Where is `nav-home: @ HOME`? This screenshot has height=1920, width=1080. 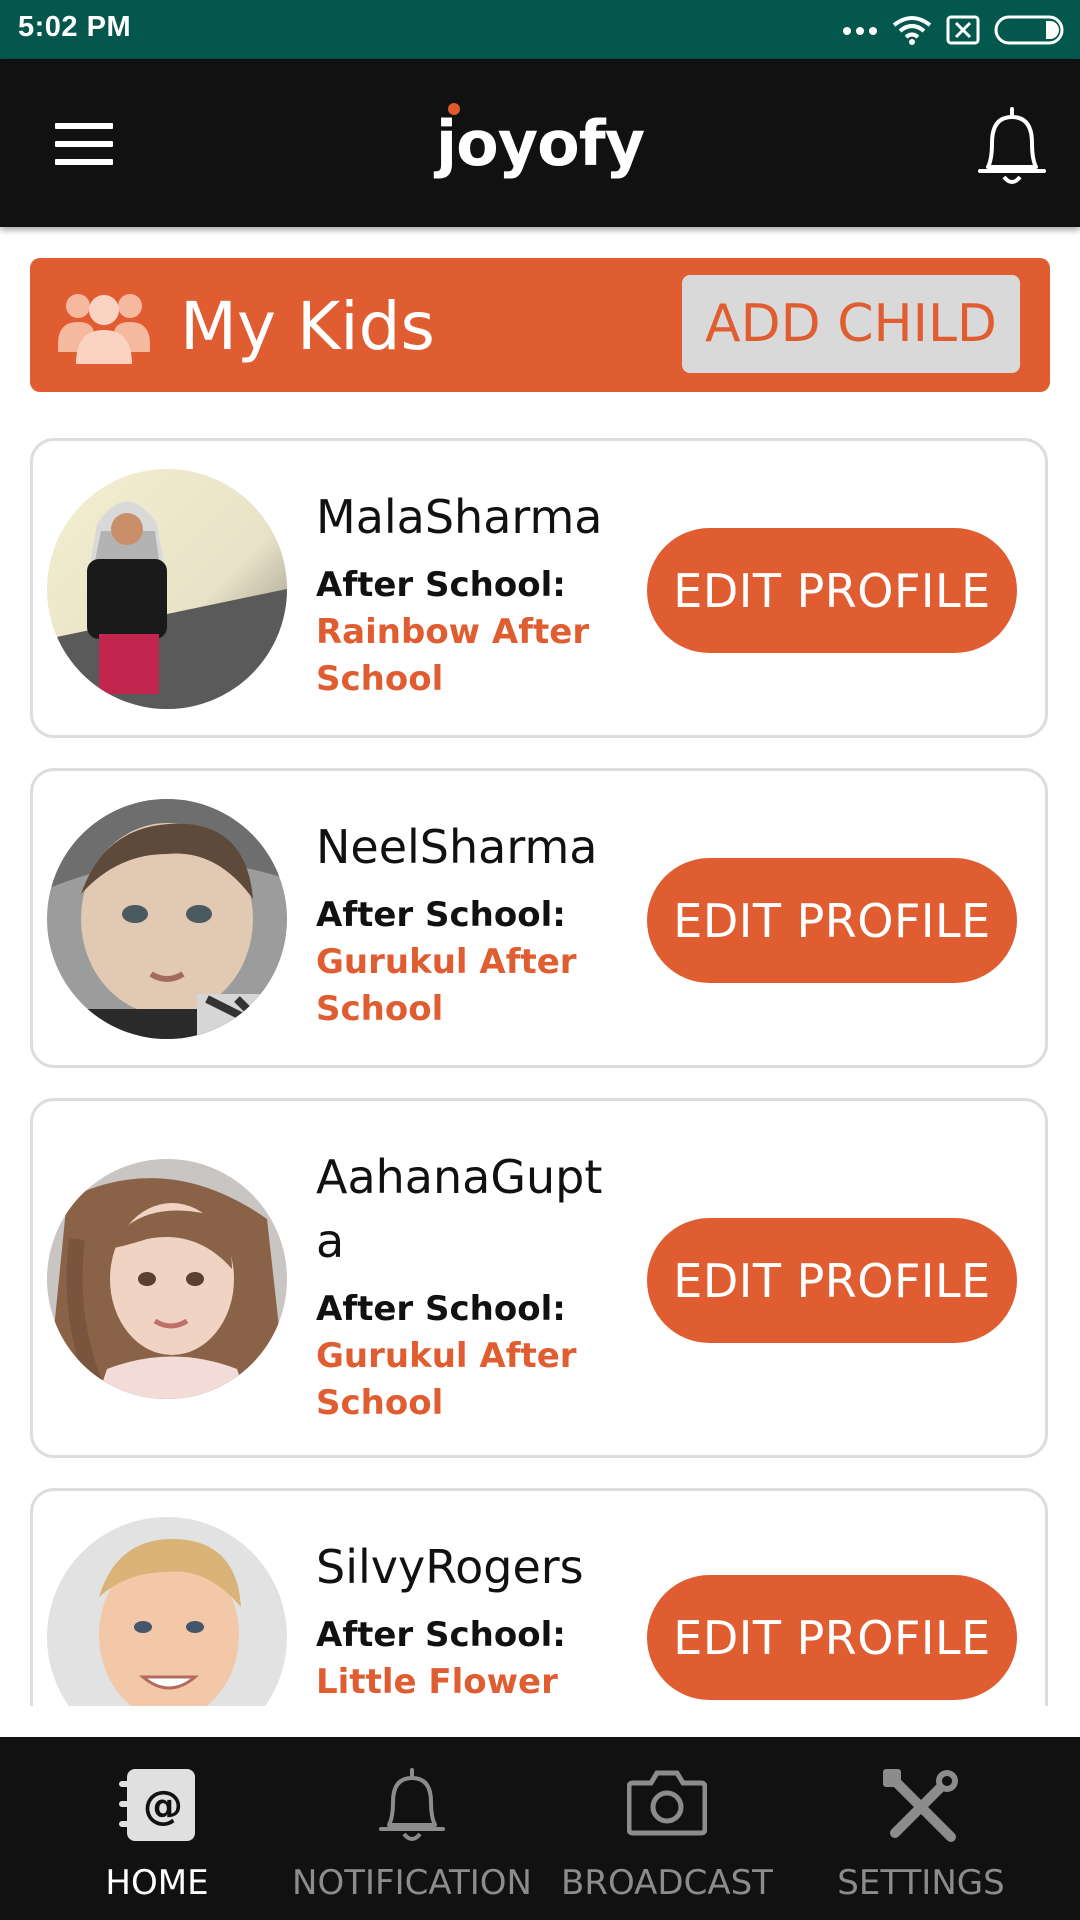
nav-home: @ HOME is located at coordinates (157, 1828).